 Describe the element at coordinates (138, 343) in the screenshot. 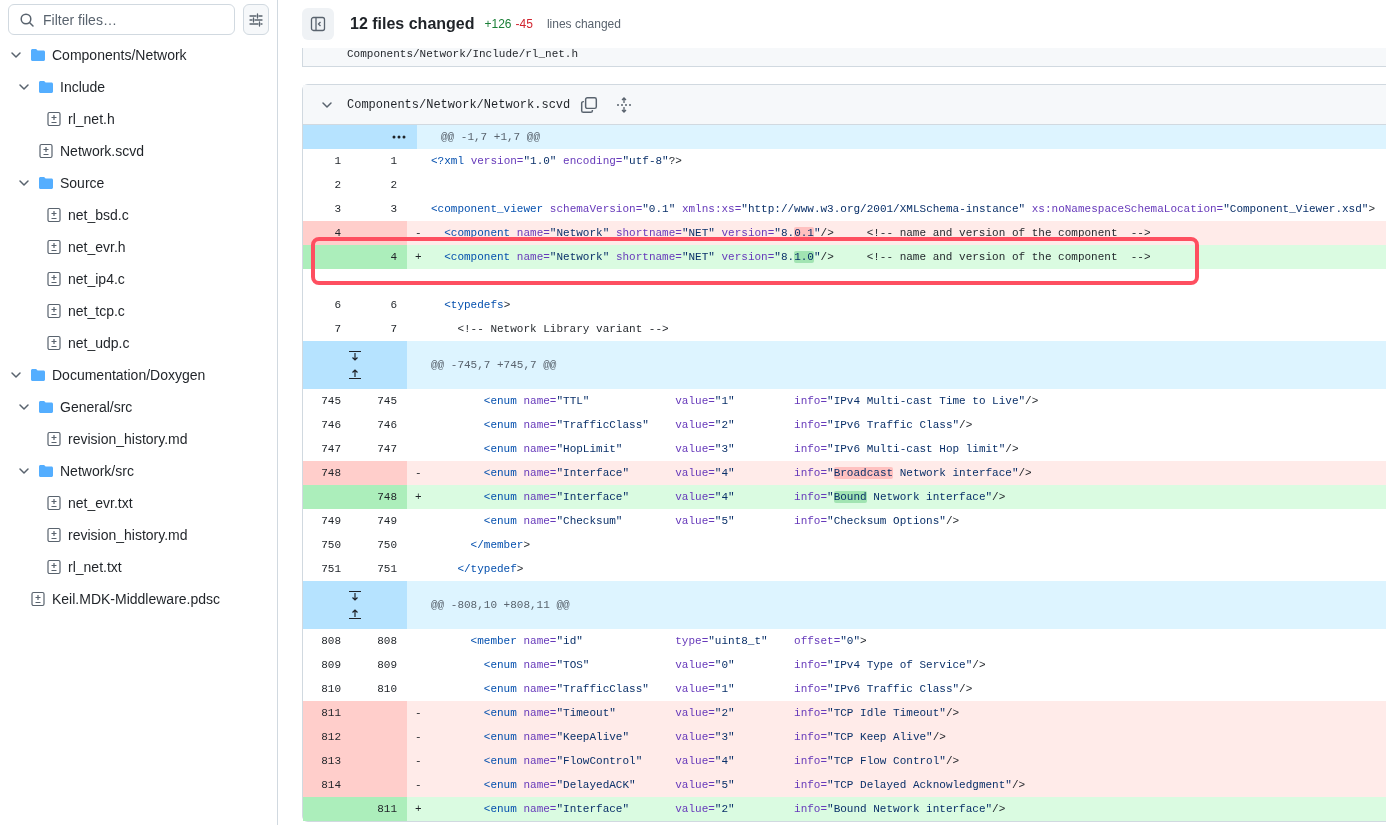

I see `file-item: net_udp.c` at that location.